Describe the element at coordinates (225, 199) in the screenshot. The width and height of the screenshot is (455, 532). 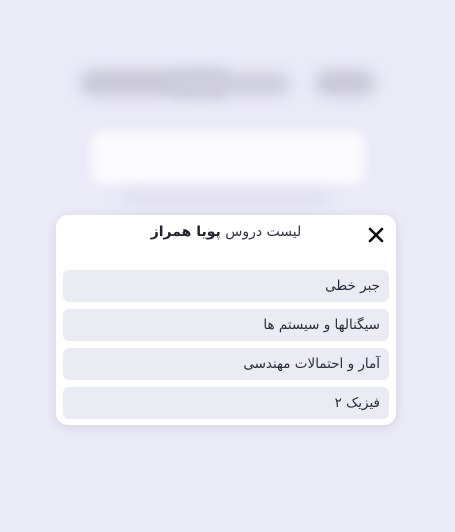
I see `blurred-strip` at that location.